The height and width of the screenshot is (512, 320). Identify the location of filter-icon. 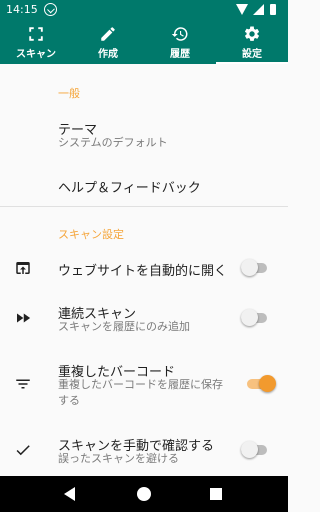
(23, 384).